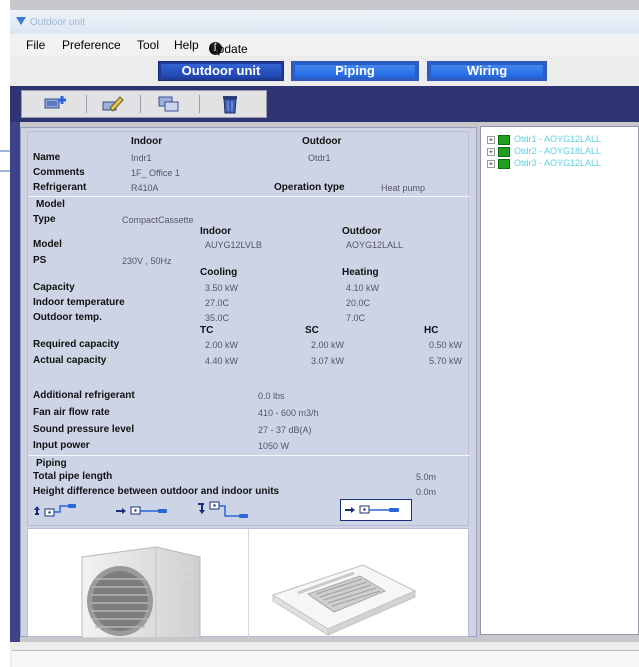  Describe the element at coordinates (61, 445) in the screenshot. I see `input-power-label: Input power` at that location.